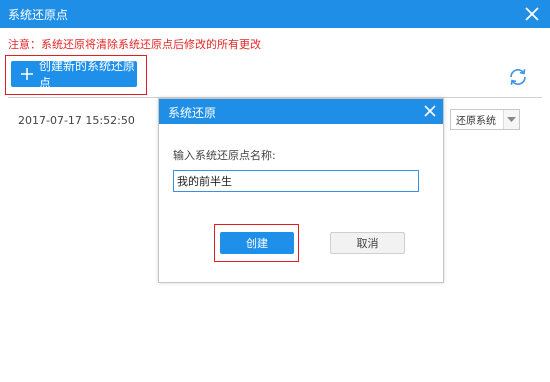 Image resolution: width=550 pixels, height=382 pixels. What do you see at coordinates (296, 181) in the screenshot?
I see `restore-point-name-input` at bounding box center [296, 181].